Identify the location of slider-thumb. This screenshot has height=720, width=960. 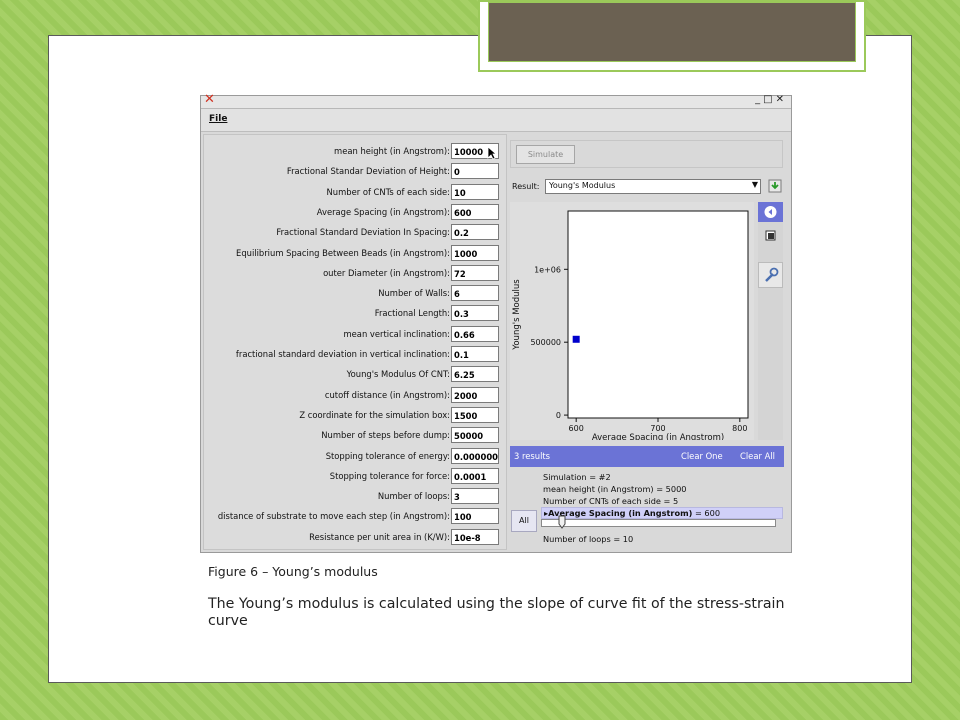
(562, 522).